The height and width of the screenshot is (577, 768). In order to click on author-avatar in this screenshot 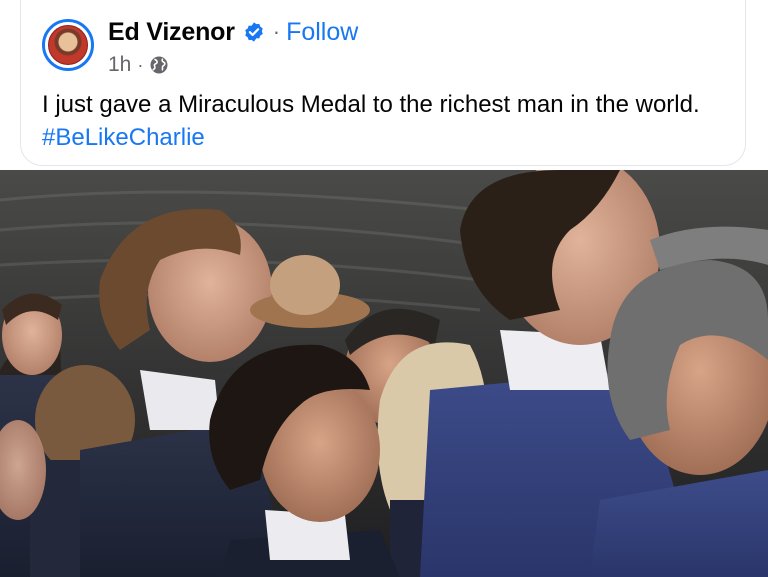, I will do `click(68, 45)`.